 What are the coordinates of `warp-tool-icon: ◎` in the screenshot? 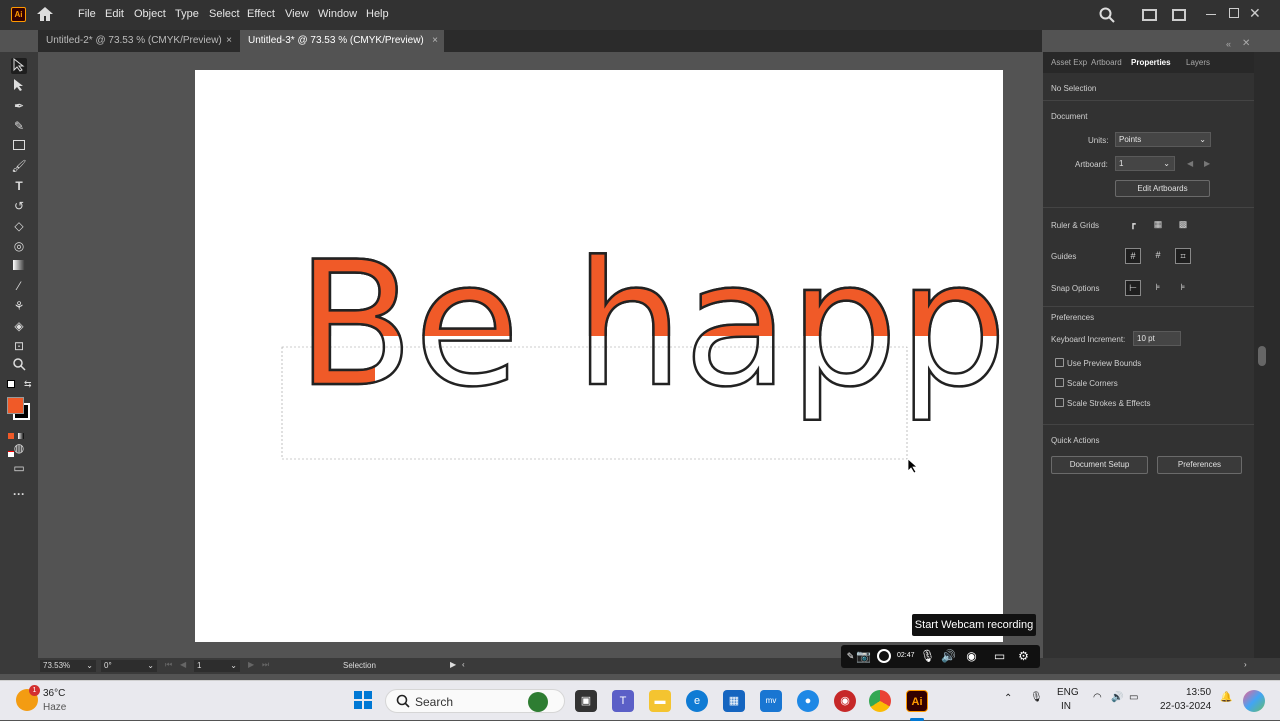 It's located at (19, 246).